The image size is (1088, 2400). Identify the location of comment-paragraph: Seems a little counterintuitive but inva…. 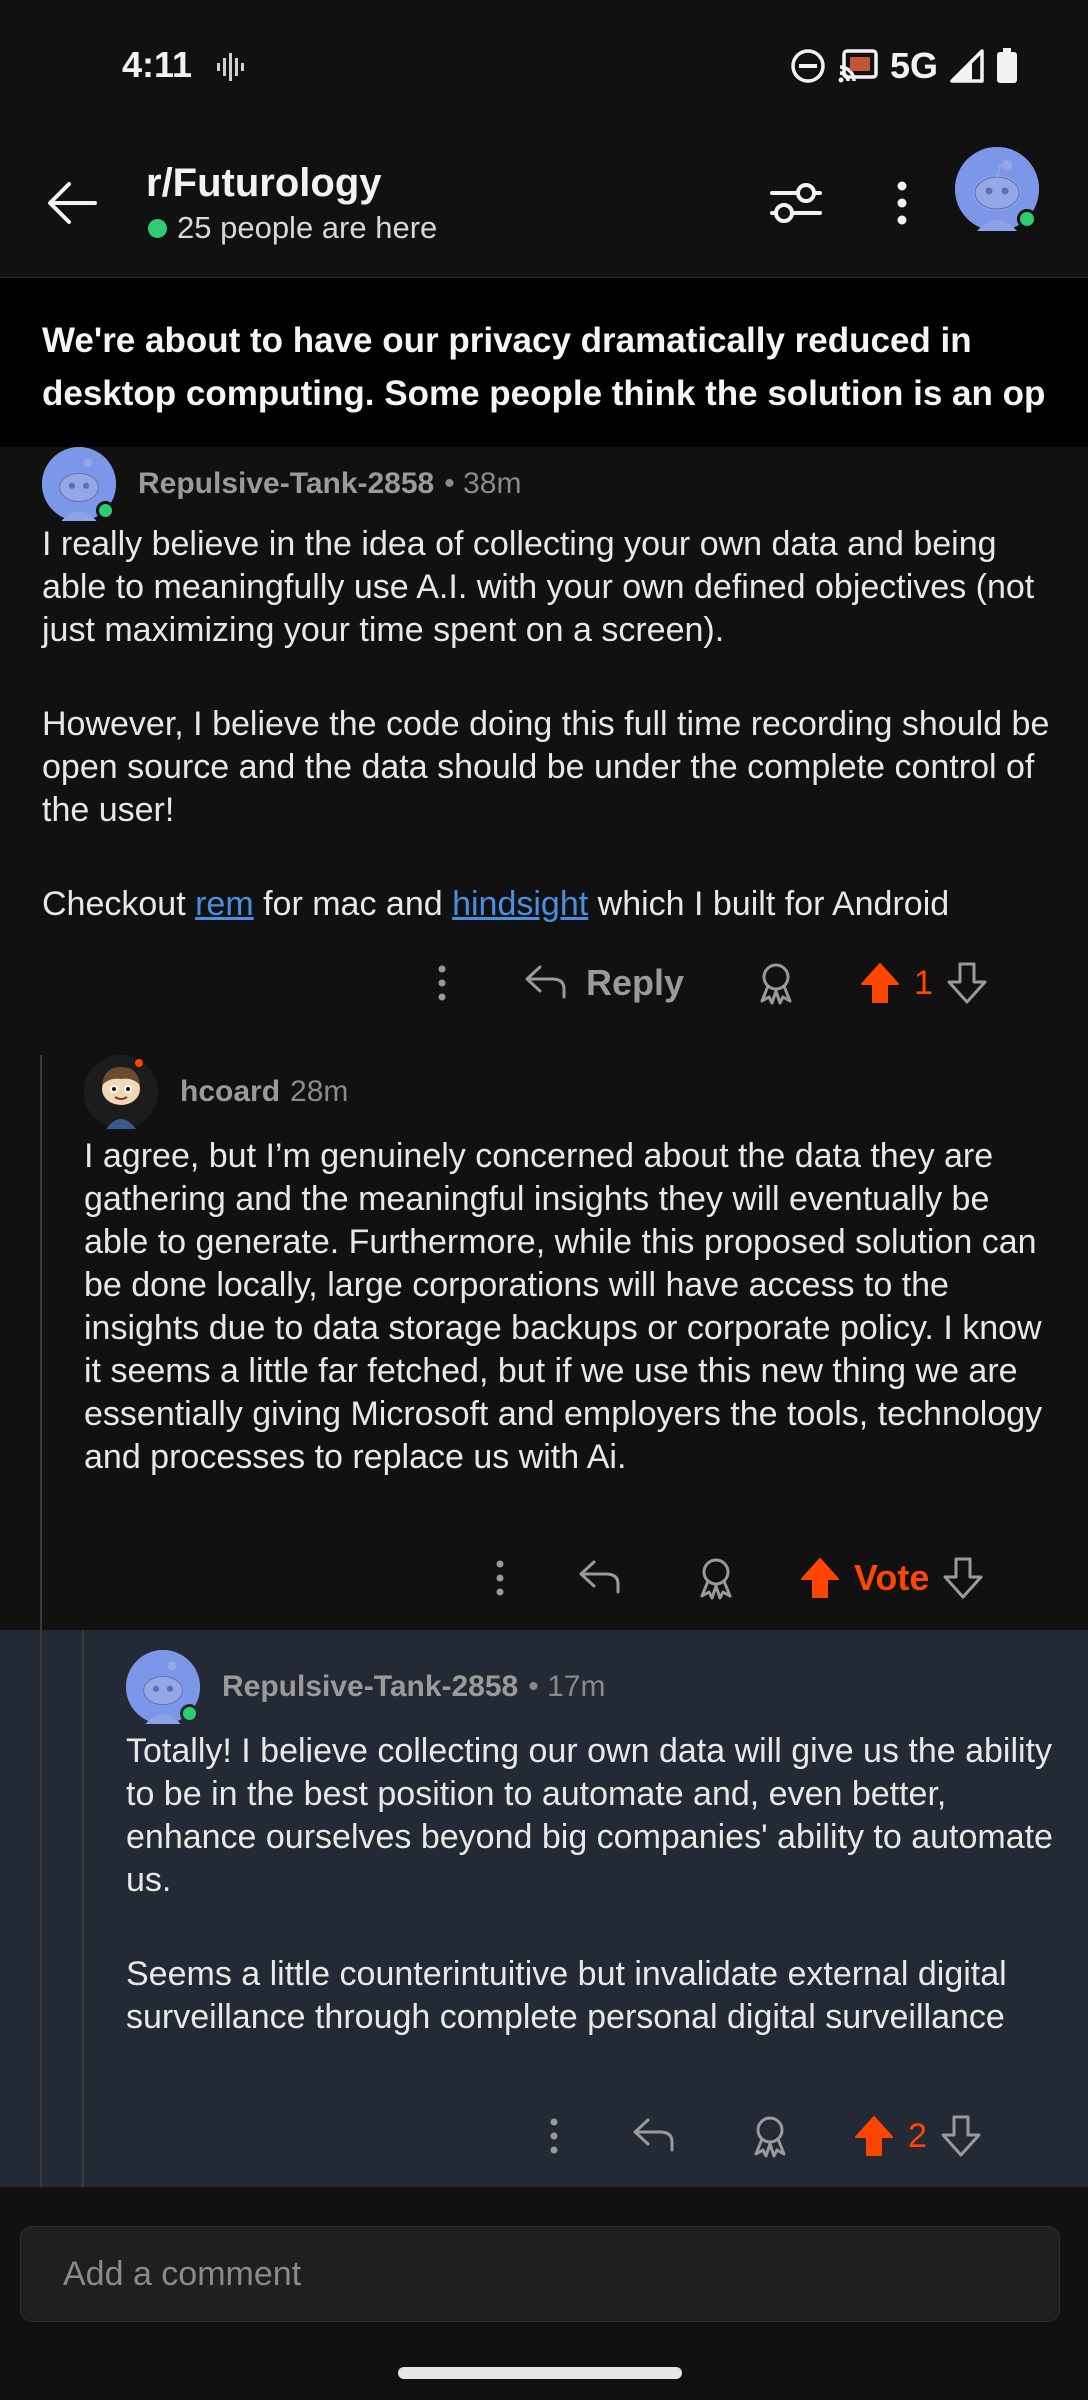
(566, 1995).